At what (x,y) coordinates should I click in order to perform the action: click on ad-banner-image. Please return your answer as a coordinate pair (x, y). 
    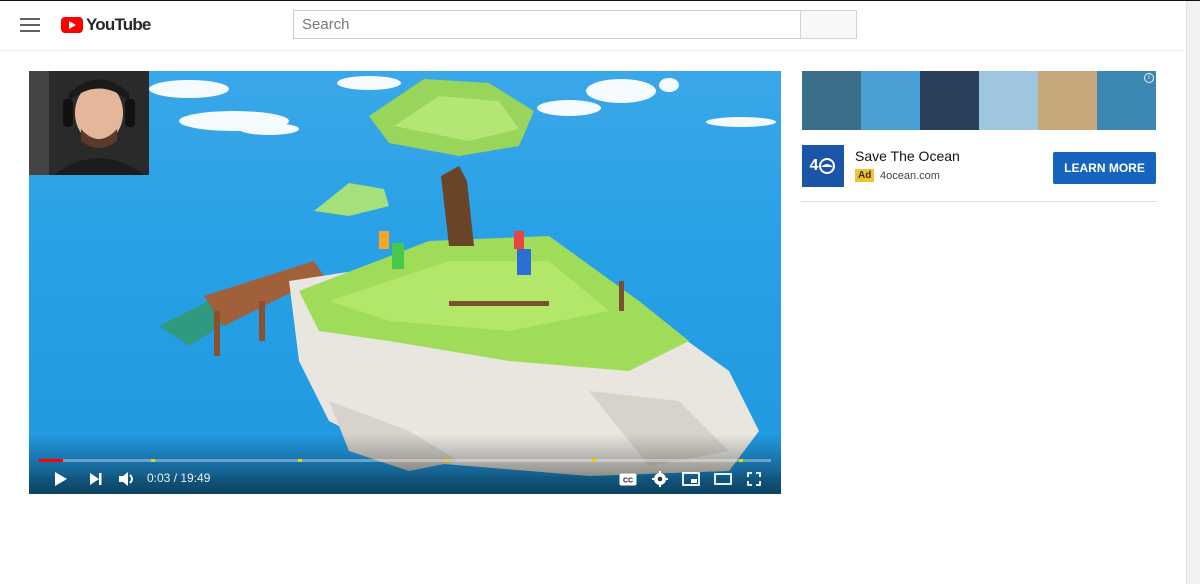
    Looking at the image, I should click on (979, 100).